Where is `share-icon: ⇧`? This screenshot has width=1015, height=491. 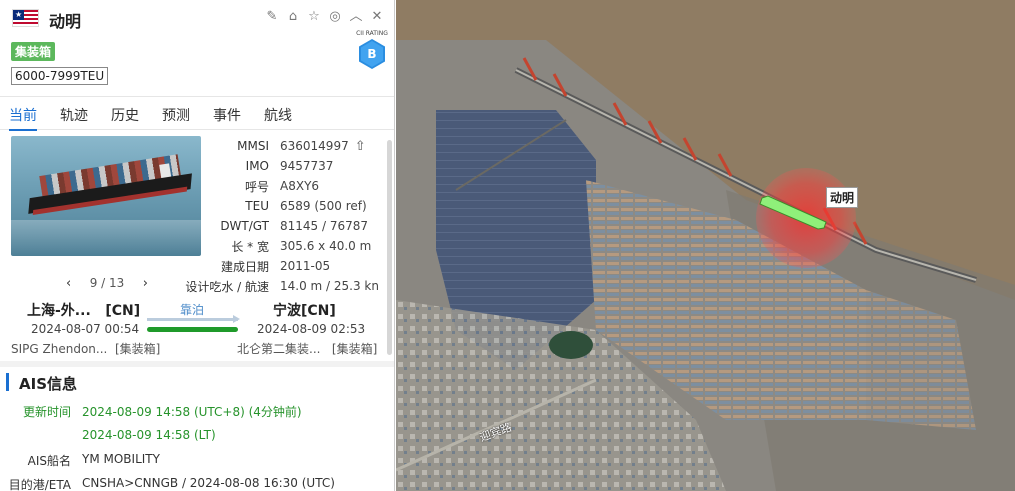
share-icon: ⇧ is located at coordinates (360, 146).